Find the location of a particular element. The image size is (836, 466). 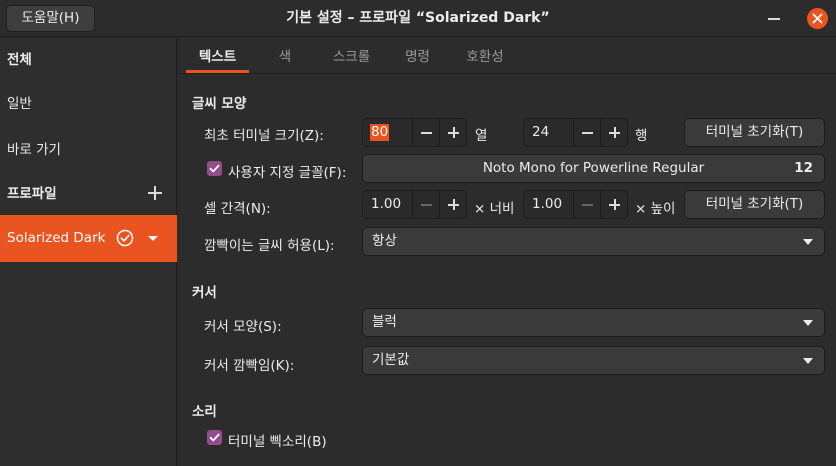

tab-colors: 색 is located at coordinates (285, 56).